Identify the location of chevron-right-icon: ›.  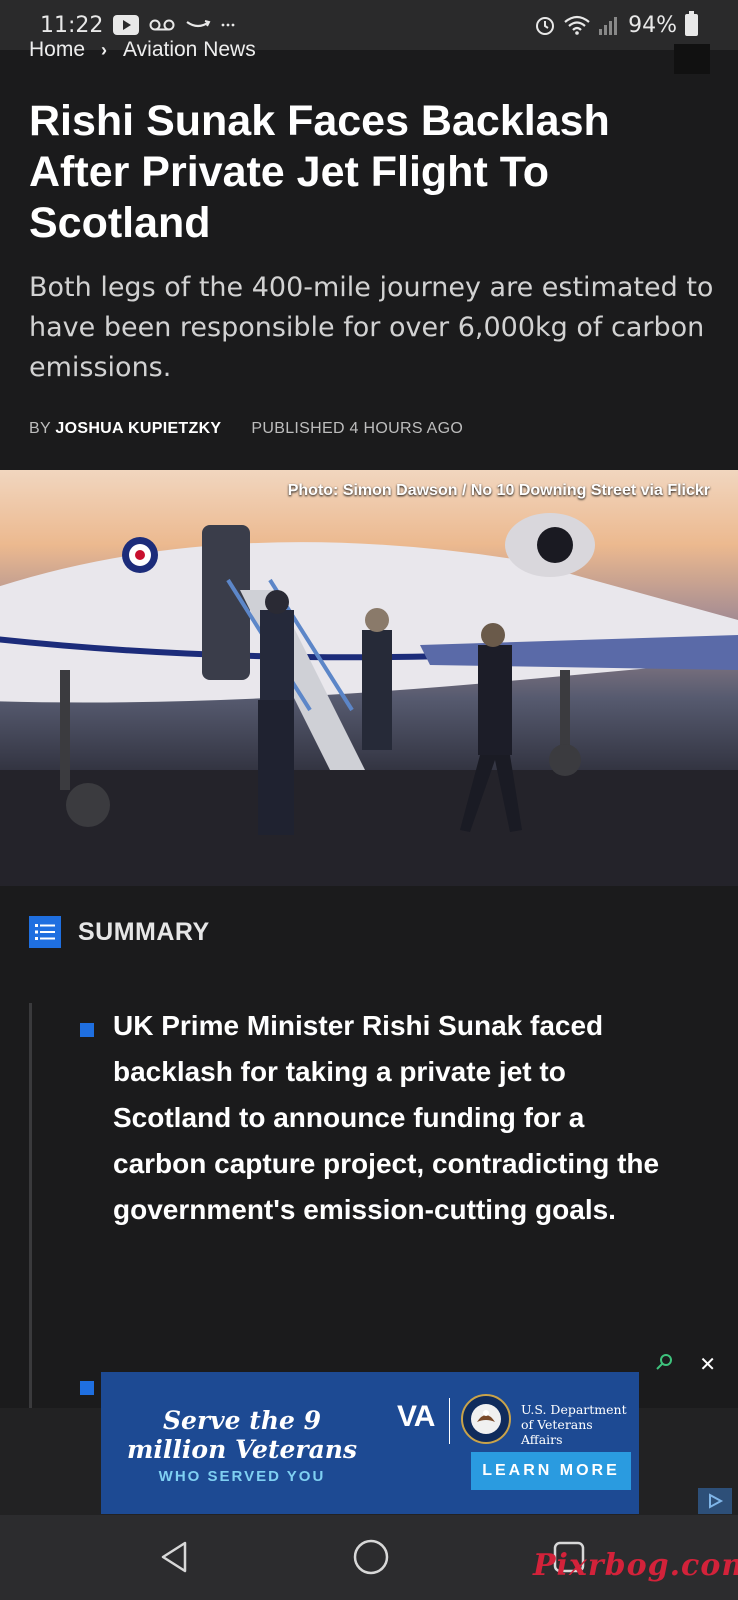
(104, 49).